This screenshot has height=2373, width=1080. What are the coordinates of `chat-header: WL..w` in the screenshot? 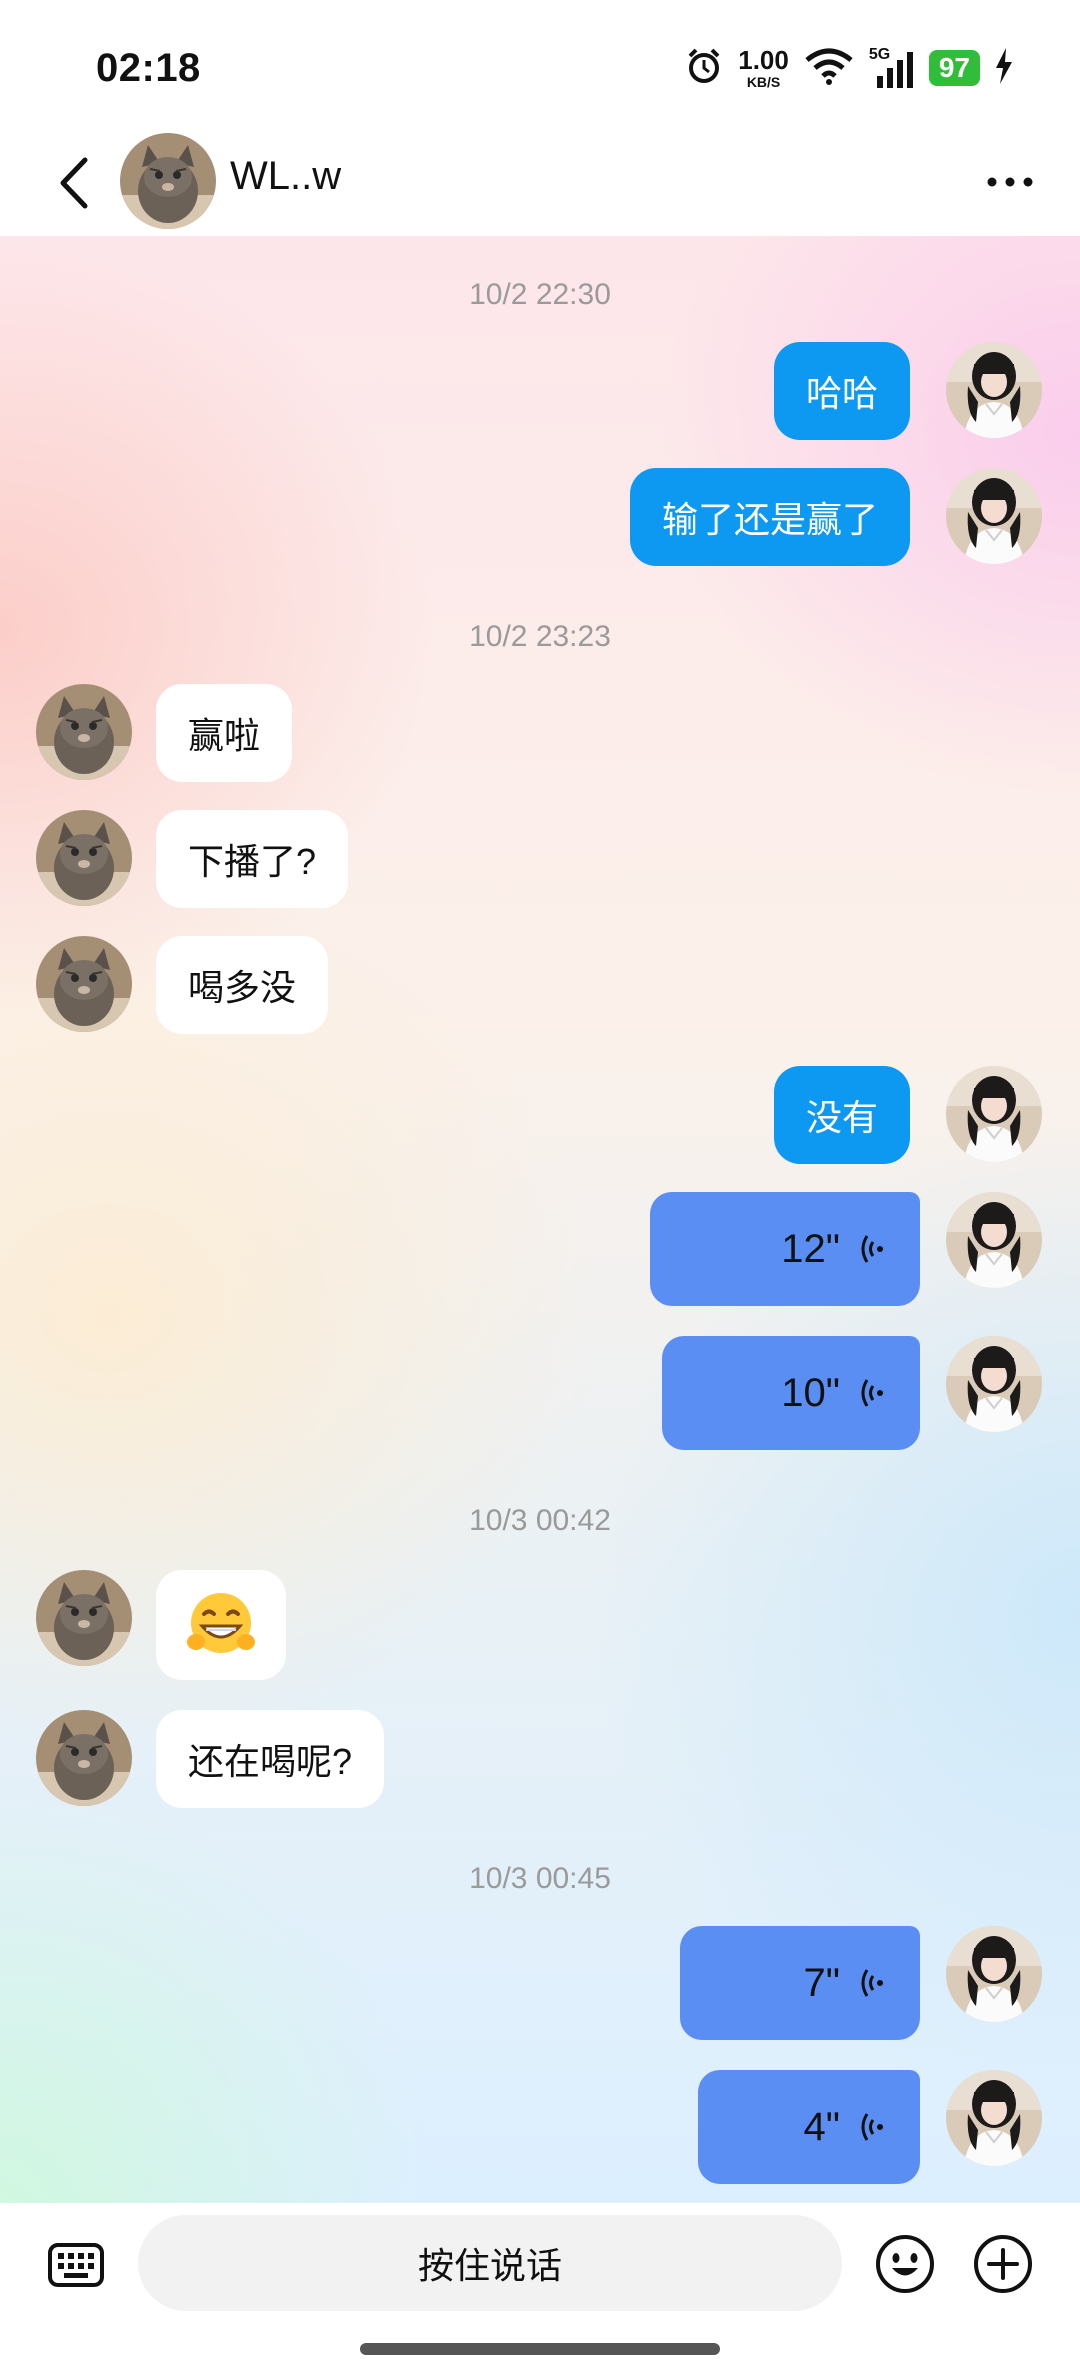 It's located at (540, 183).